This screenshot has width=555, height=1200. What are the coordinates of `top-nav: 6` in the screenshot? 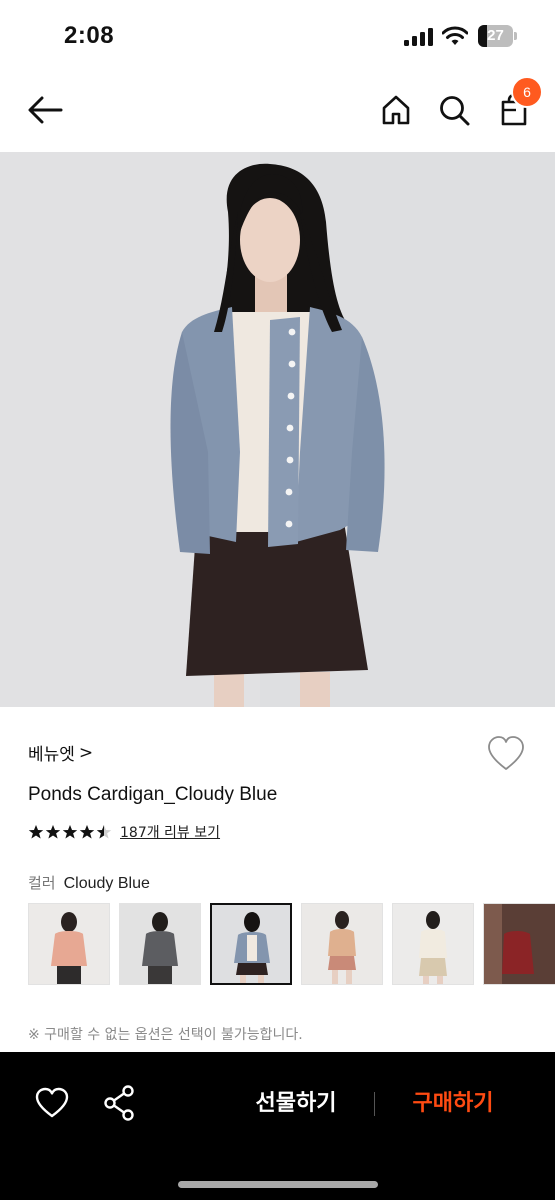 It's located at (277, 111).